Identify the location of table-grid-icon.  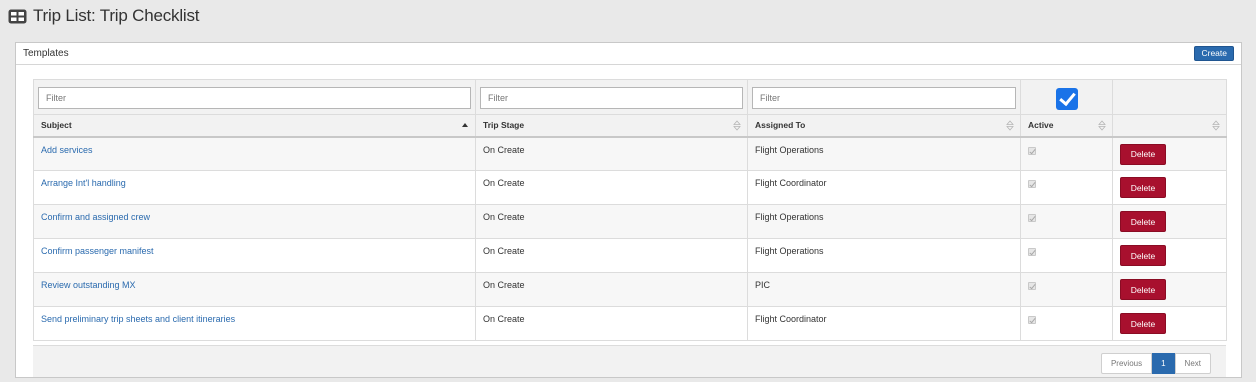
(17, 16).